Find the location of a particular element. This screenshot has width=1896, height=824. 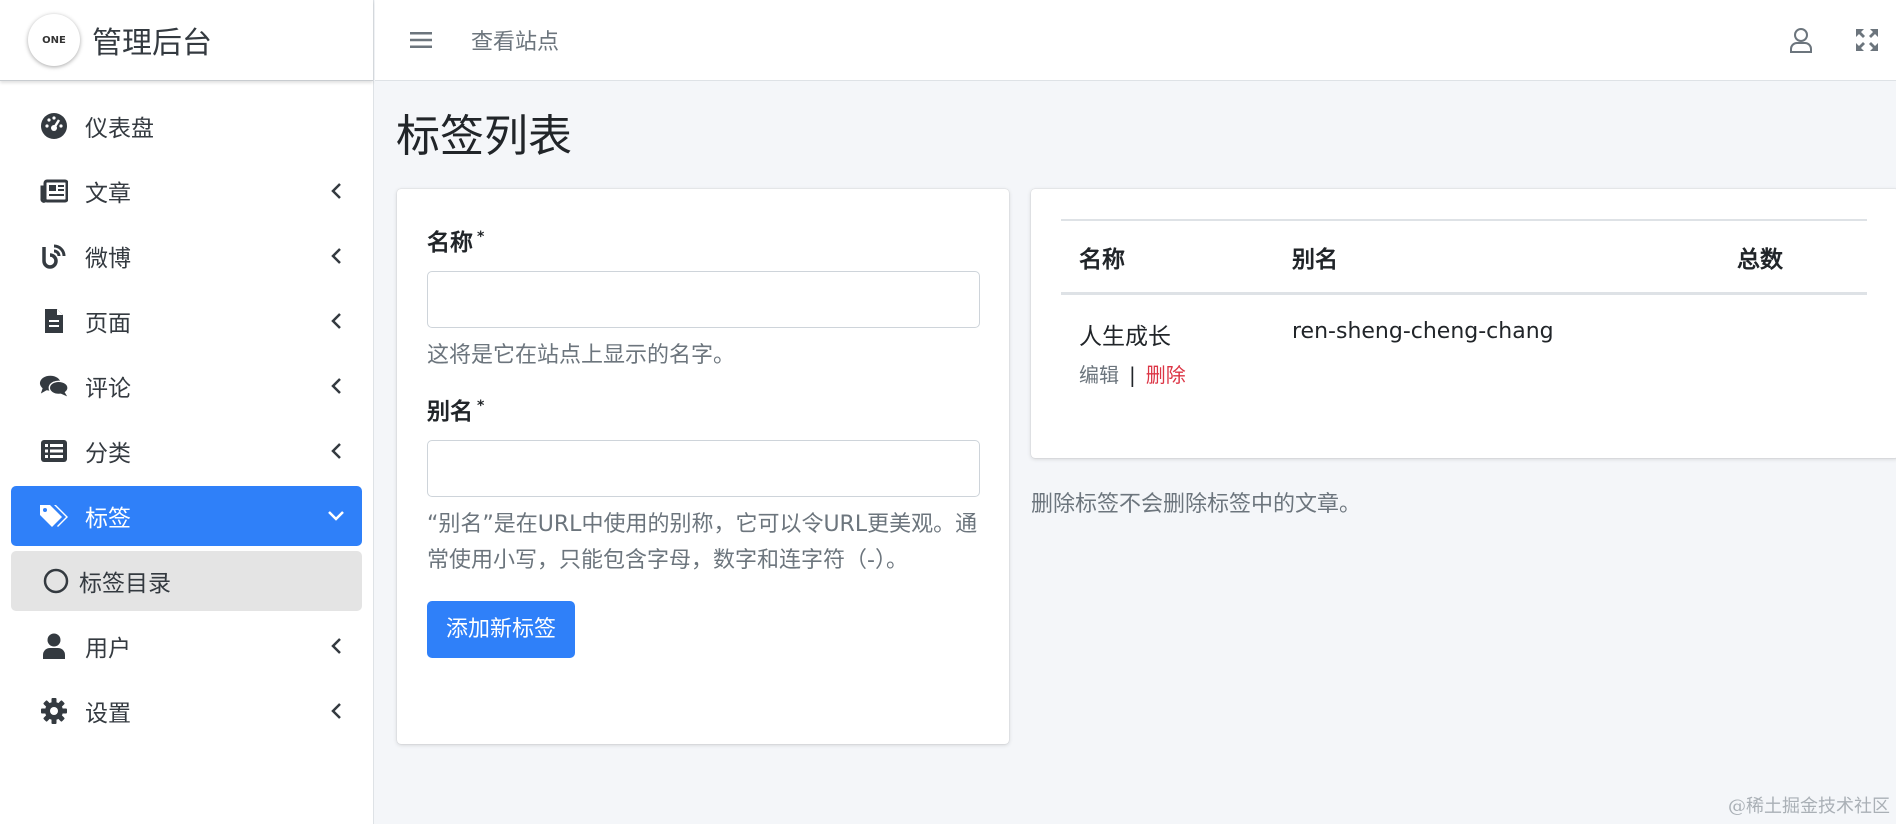

dashboard-icon is located at coordinates (54, 126).